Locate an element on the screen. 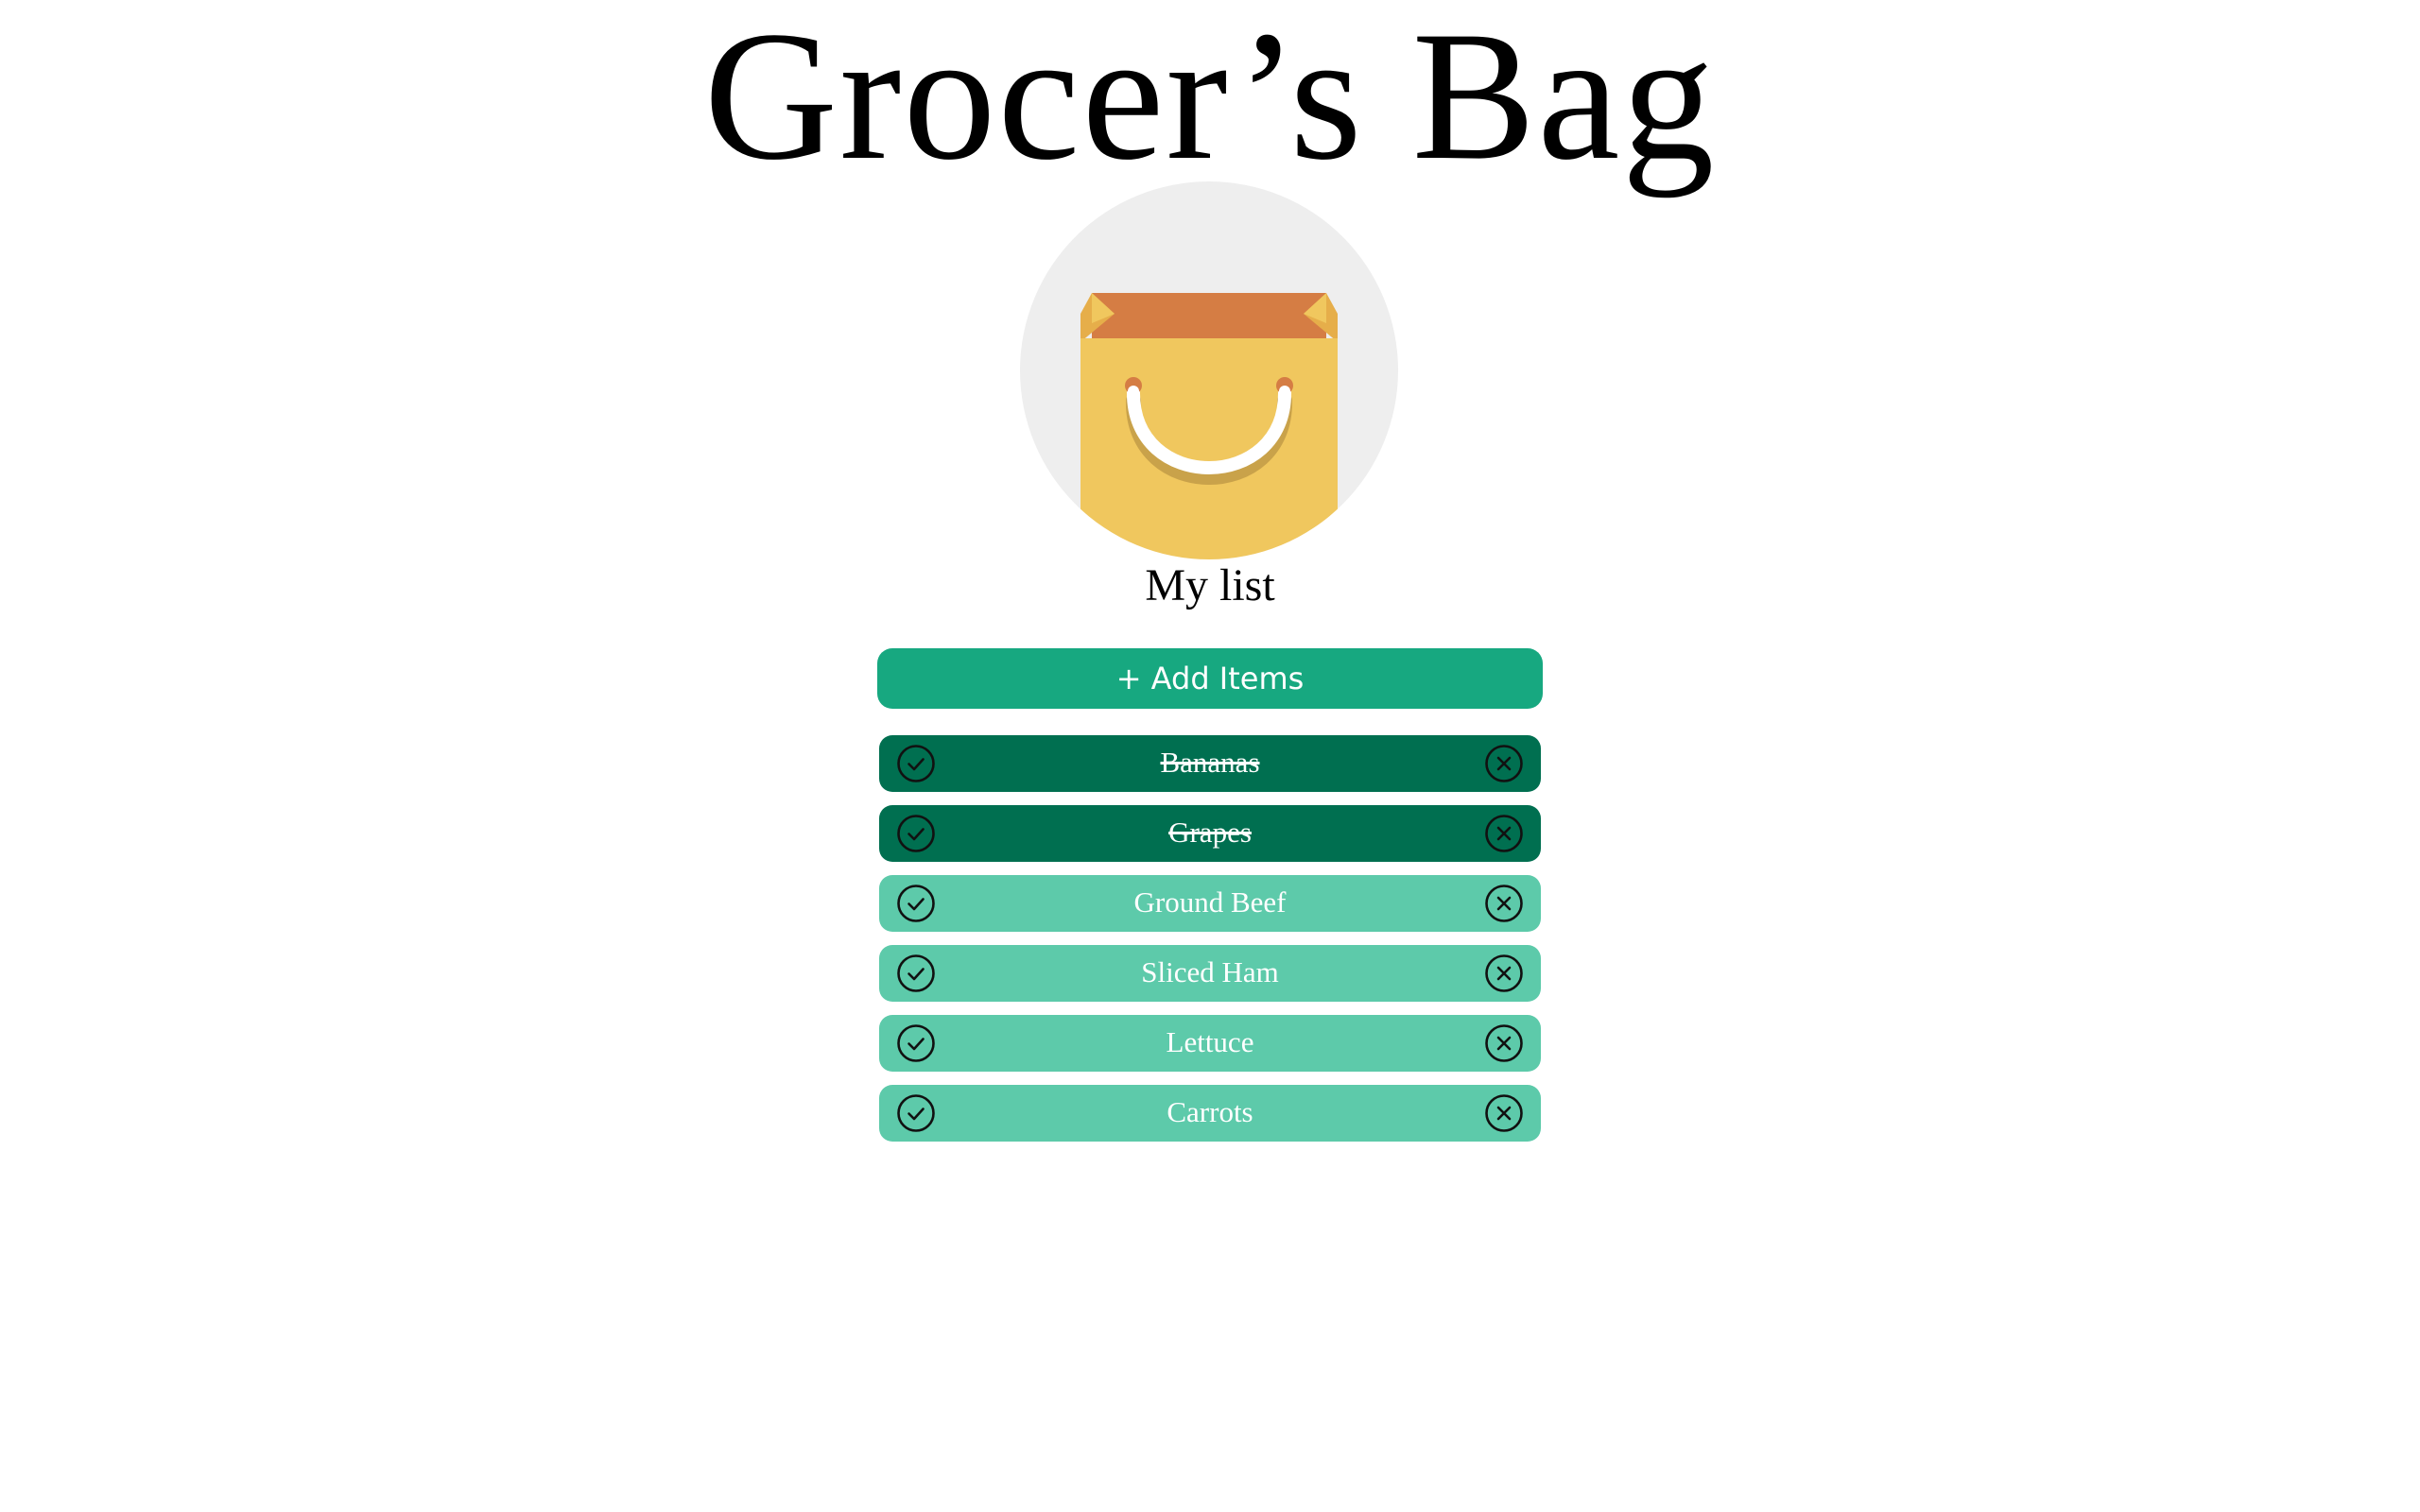  list-item: Bananas is located at coordinates (1210, 763).